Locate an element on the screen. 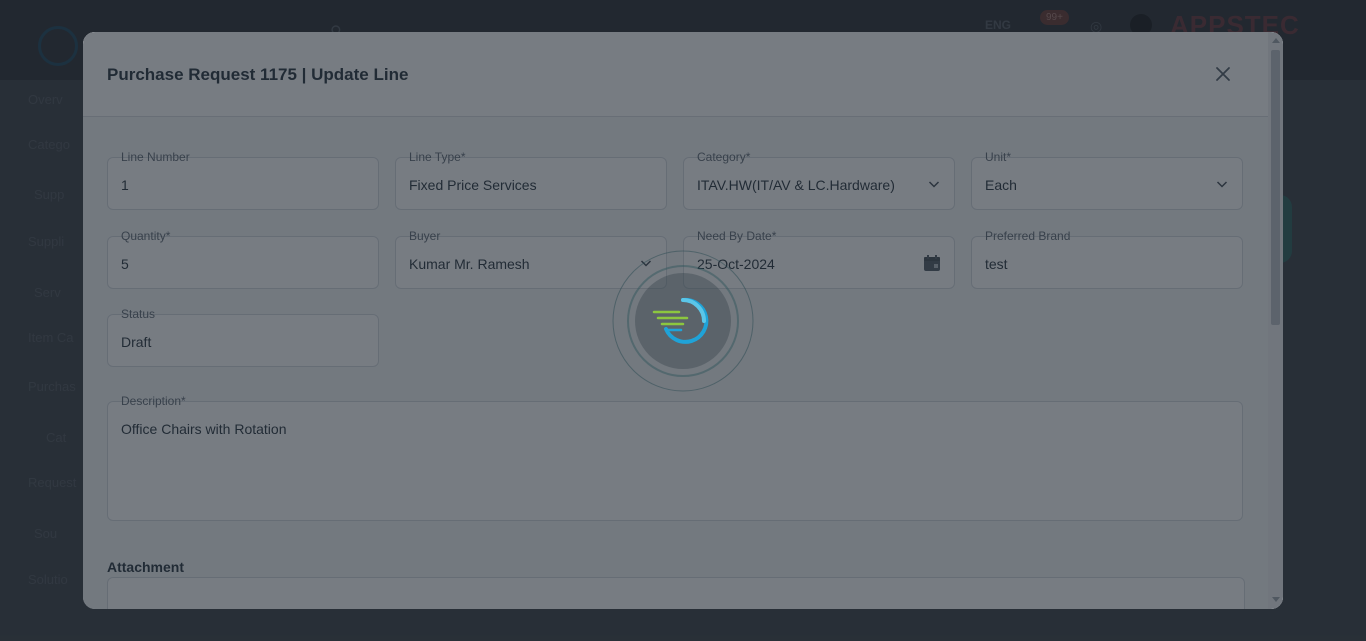 The image size is (1366, 641). scroll-up-arrow-icon is located at coordinates (1276, 40).